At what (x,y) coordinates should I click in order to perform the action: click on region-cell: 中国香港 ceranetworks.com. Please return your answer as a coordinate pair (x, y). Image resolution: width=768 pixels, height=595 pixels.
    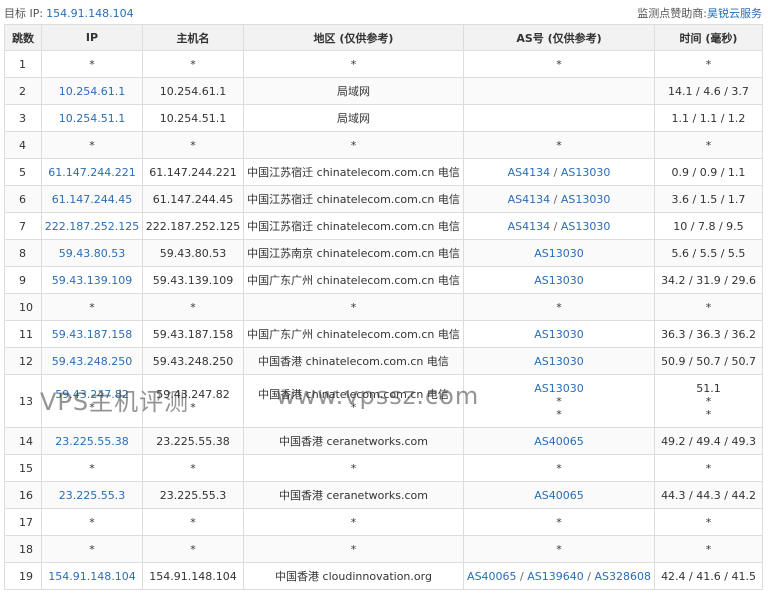
    Looking at the image, I should click on (353, 441).